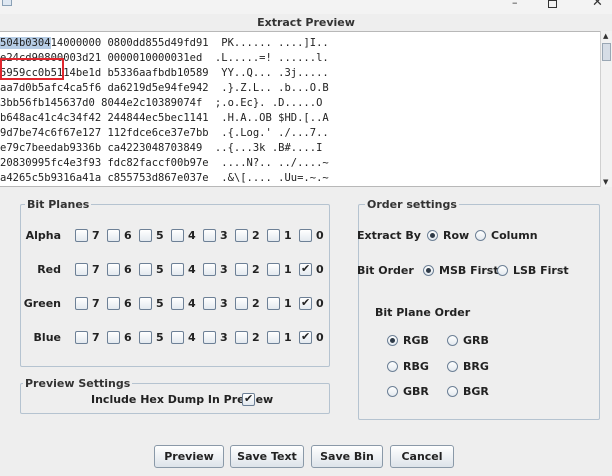 The image size is (612, 476). Describe the element at coordinates (273, 337) in the screenshot. I see `blue-bit-1-checkbox` at that location.